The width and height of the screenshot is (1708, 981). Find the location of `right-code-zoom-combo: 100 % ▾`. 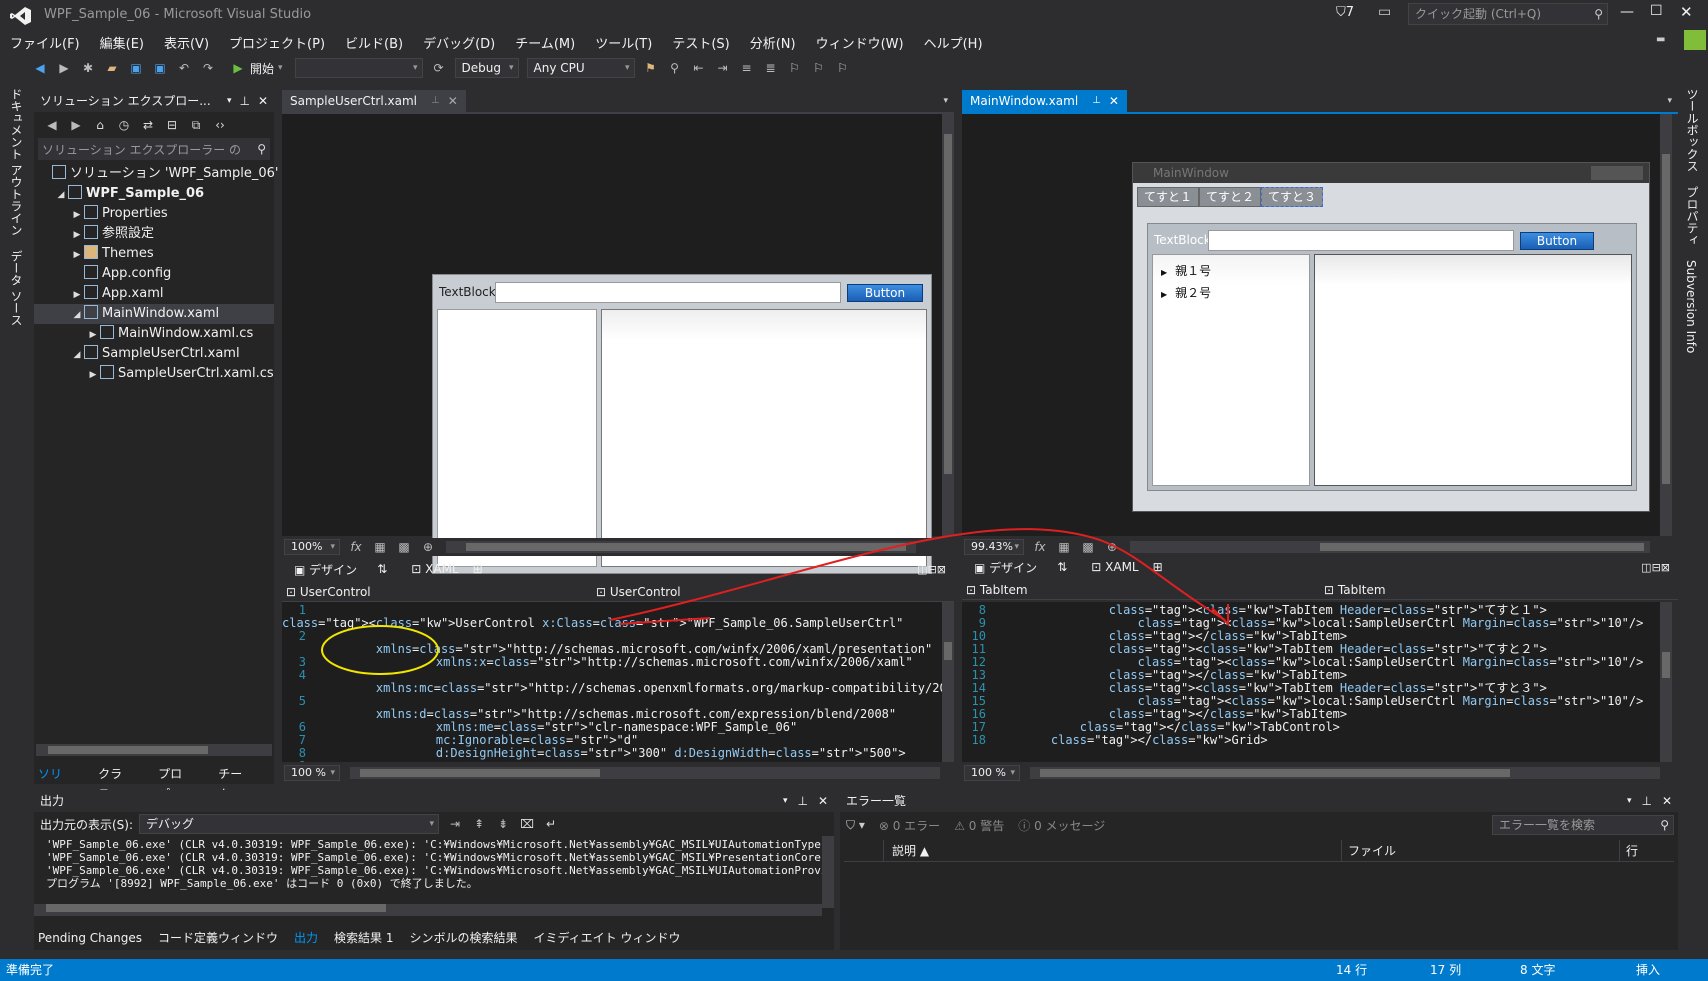

right-code-zoom-combo: 100 % ▾ is located at coordinates (992, 773).